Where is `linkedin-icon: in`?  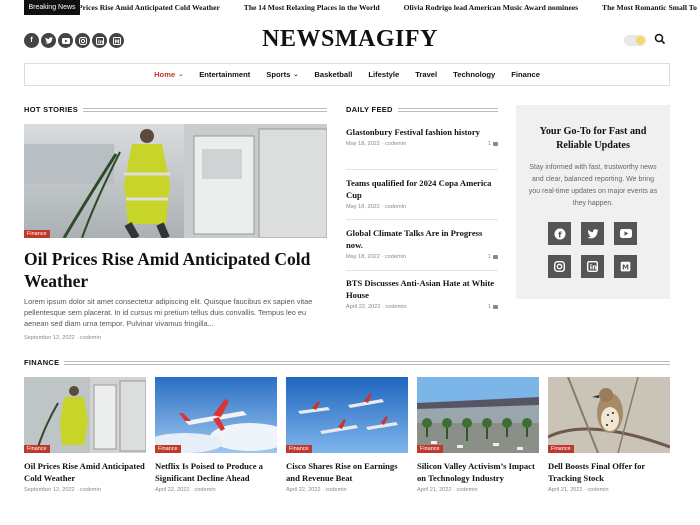 linkedin-icon: in is located at coordinates (592, 266).